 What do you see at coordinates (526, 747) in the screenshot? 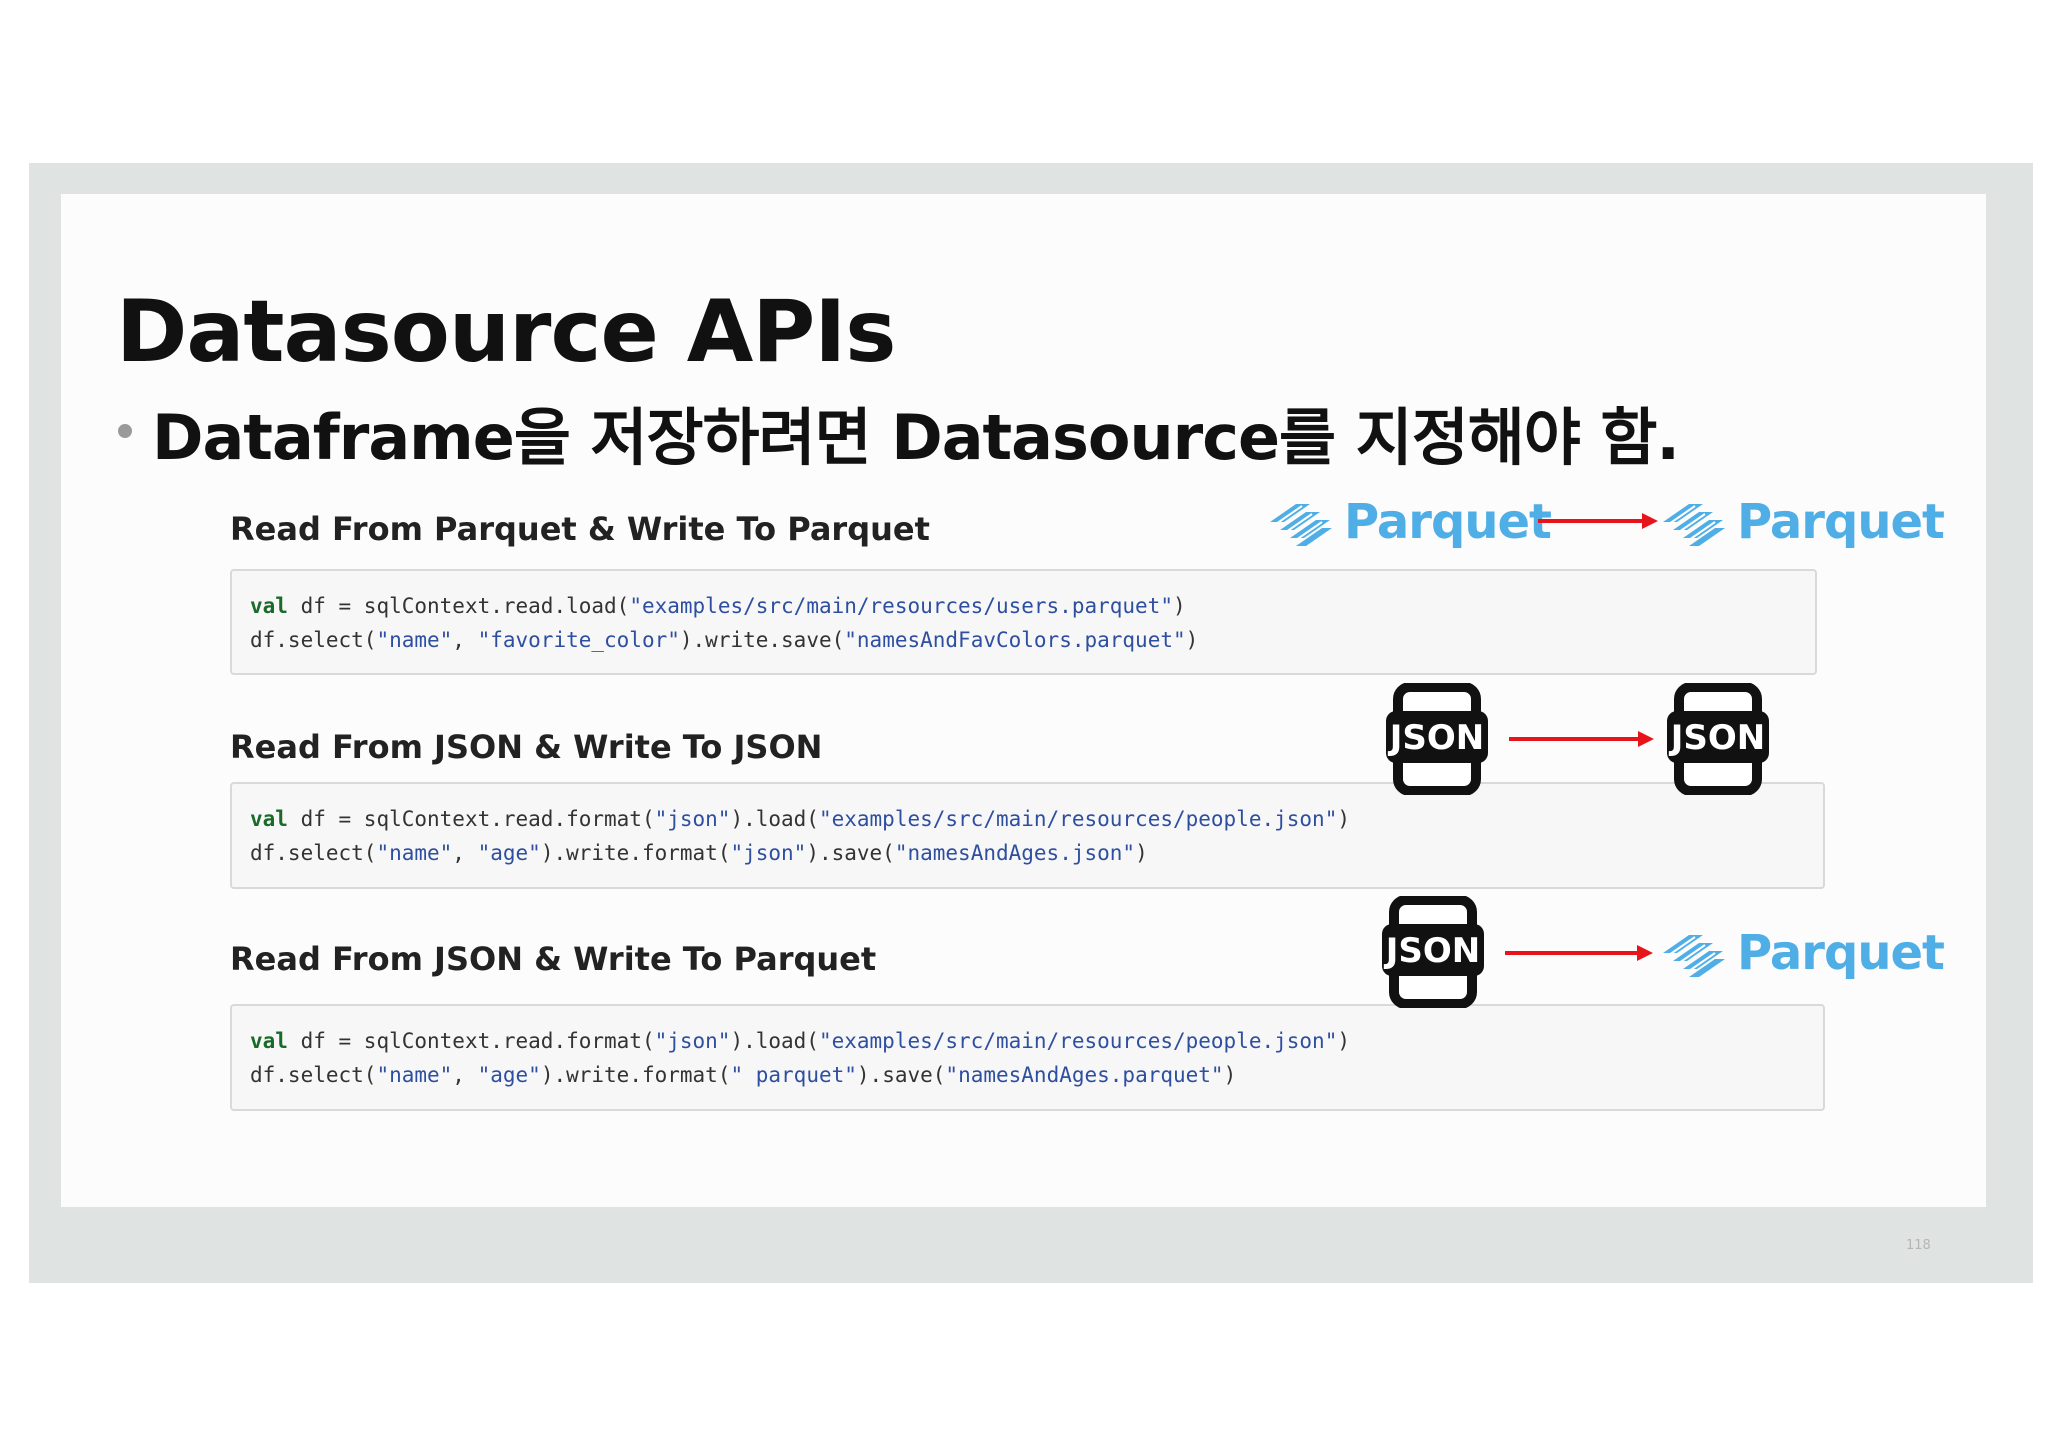
I see `section-label-json-to-json: Read From JSON & Write To JSON` at bounding box center [526, 747].